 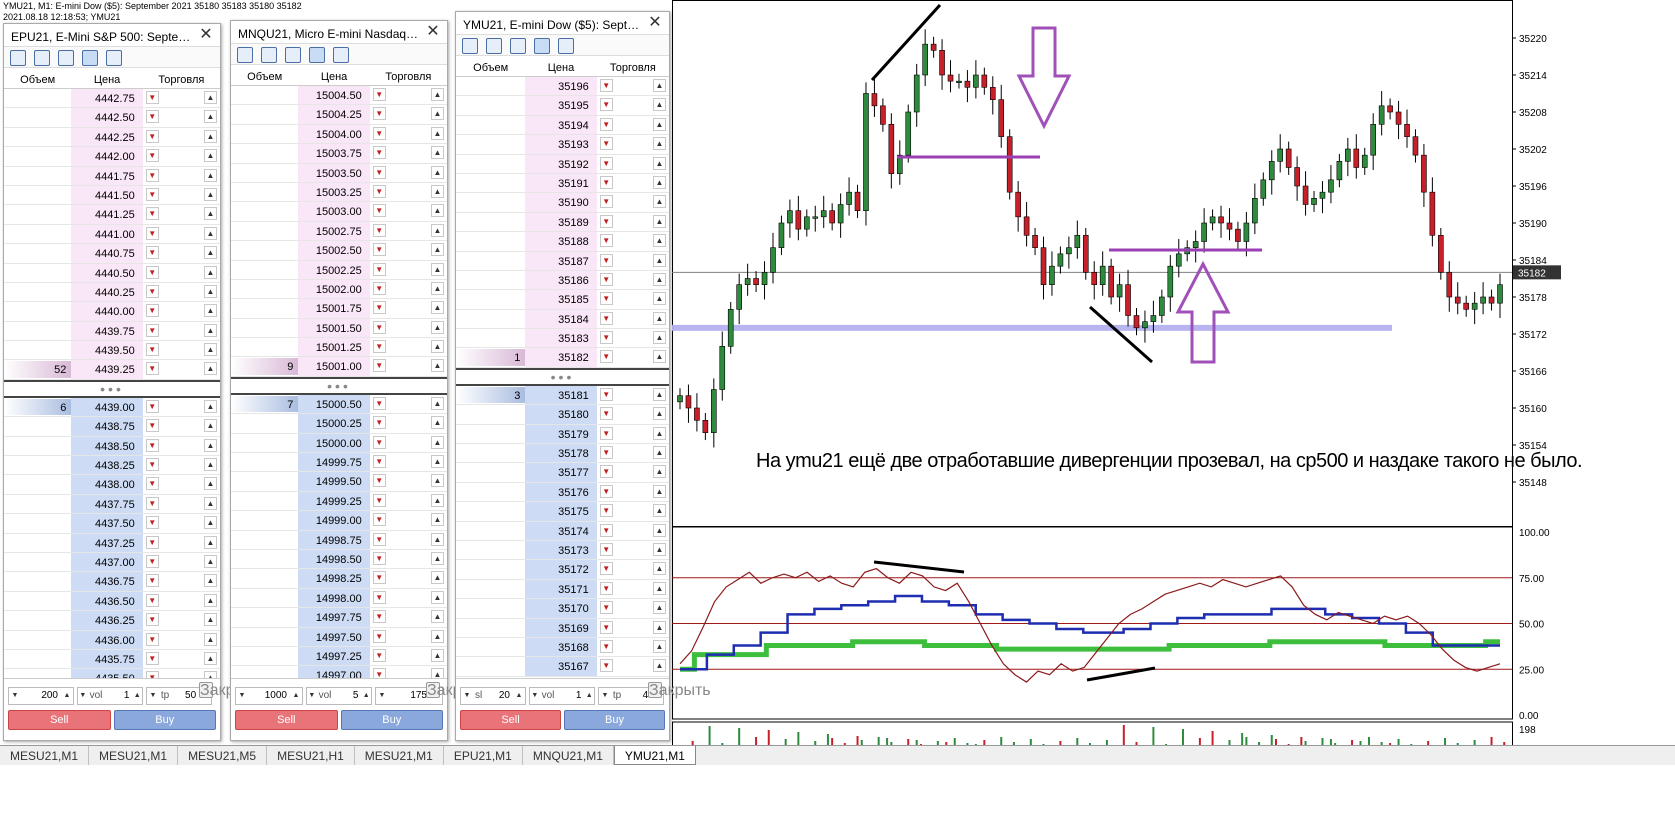 What do you see at coordinates (562, 222) in the screenshot?
I see `dom-row: 35189 ▼ ▲` at bounding box center [562, 222].